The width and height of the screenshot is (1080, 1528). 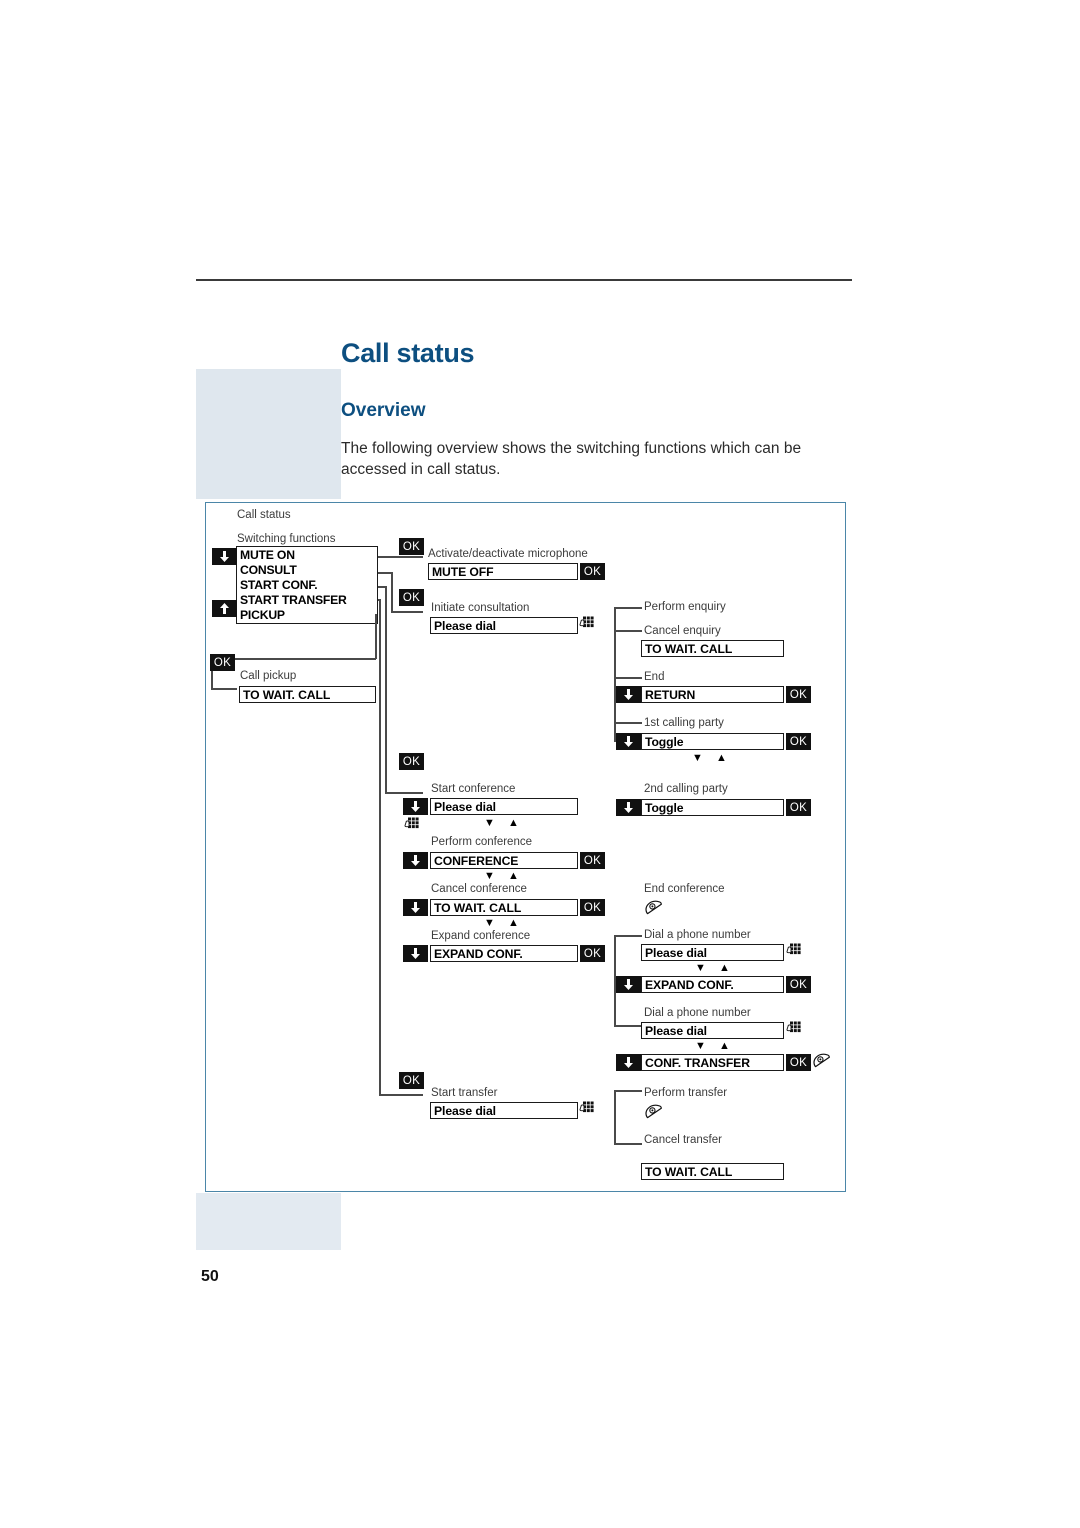 What do you see at coordinates (473, 789) in the screenshot?
I see `start-conference-caption: Start conference` at bounding box center [473, 789].